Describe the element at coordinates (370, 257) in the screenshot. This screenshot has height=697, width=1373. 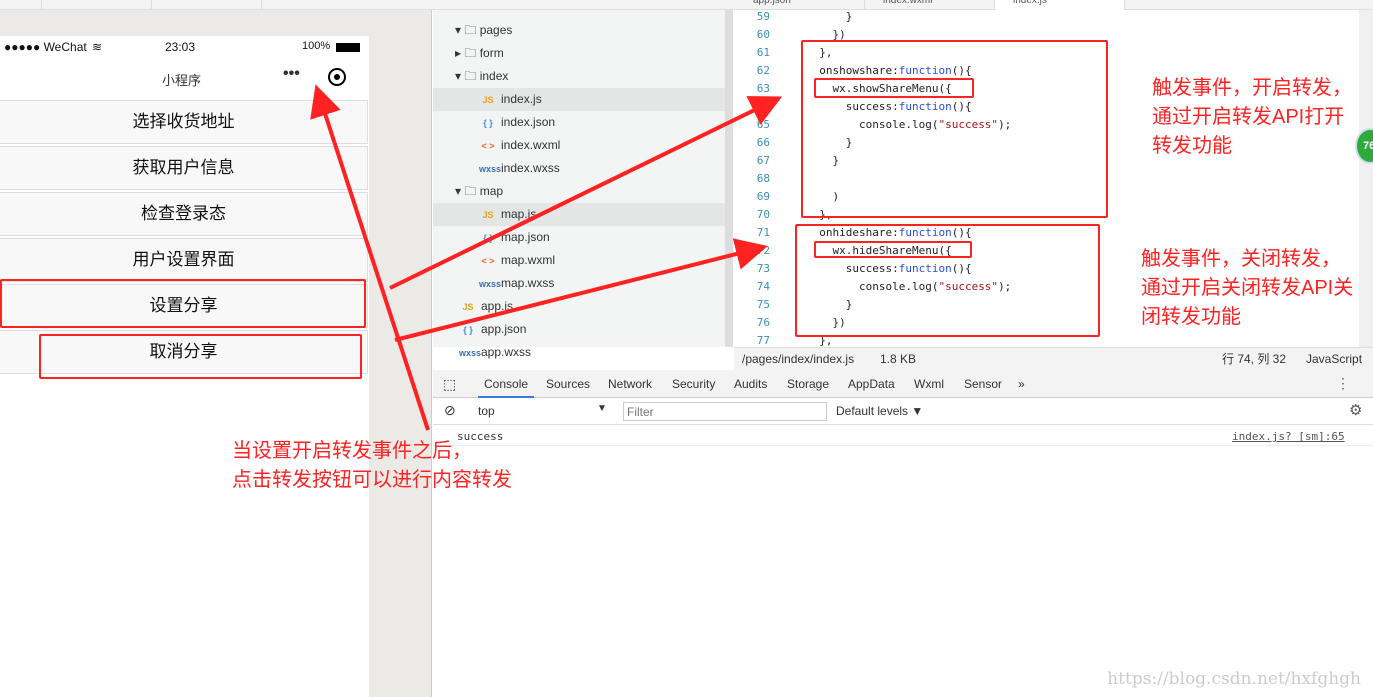
I see `arrow-to-more-button` at that location.